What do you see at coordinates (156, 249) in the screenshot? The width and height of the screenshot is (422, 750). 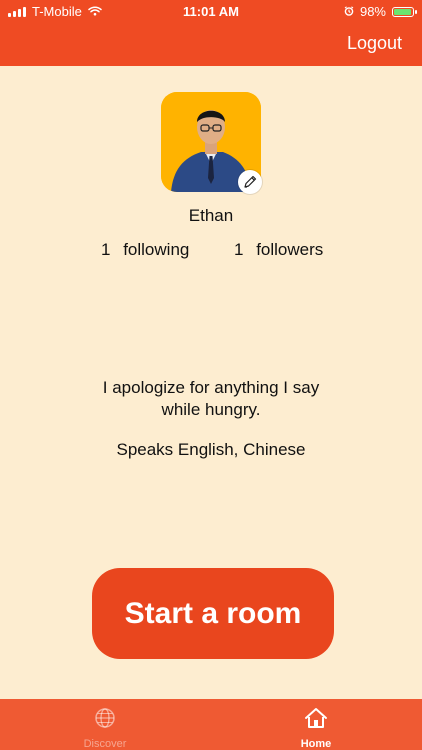 I see `following-label: following` at bounding box center [156, 249].